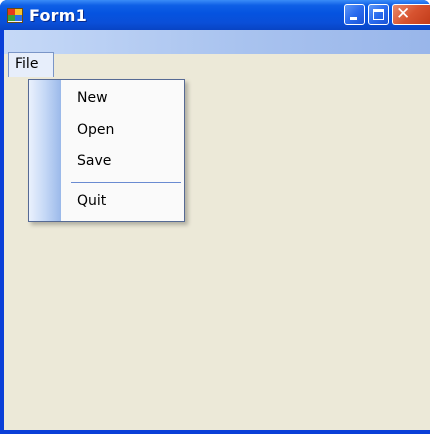 This screenshot has height=434, width=430. What do you see at coordinates (58, 15) in the screenshot?
I see `window-title: Form1` at bounding box center [58, 15].